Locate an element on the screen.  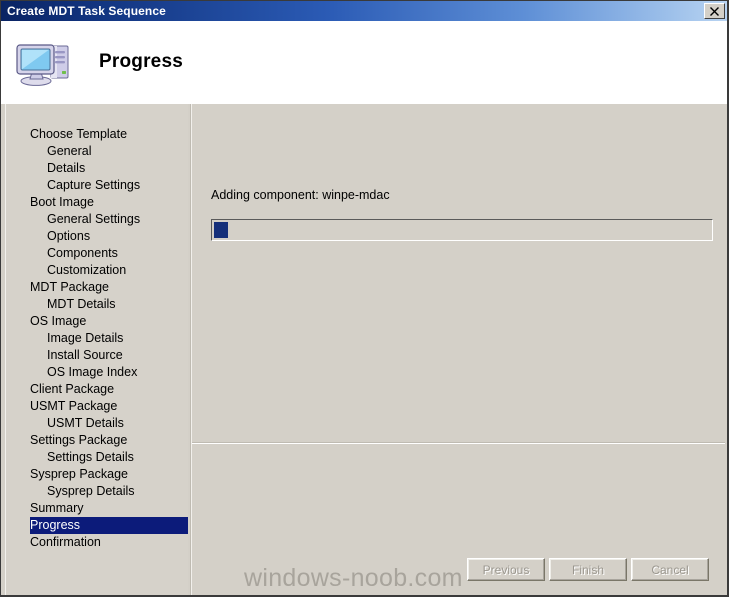
sidebar-item-components: Components is located at coordinates (97, 253).